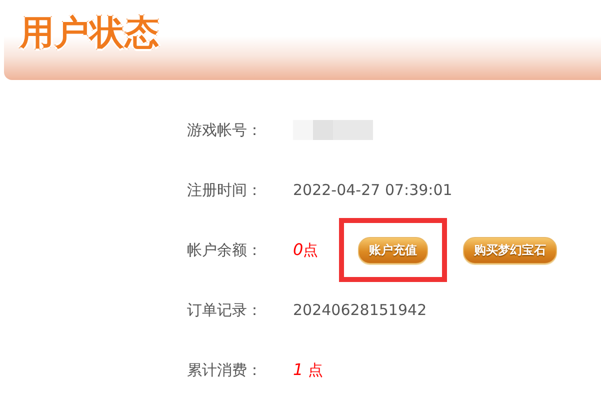 This screenshot has width=601, height=406. Describe the element at coordinates (308, 370) in the screenshot. I see `points-value: 1 点` at that location.